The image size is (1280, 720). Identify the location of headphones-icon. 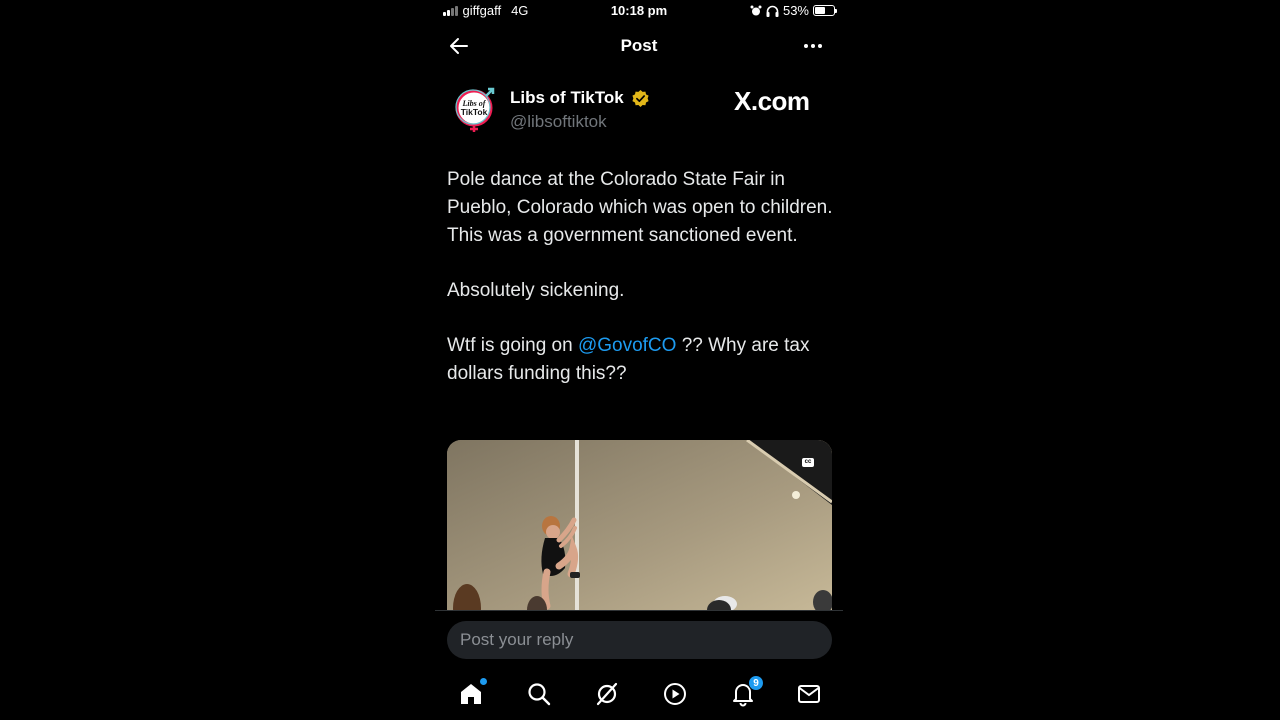
(772, 11).